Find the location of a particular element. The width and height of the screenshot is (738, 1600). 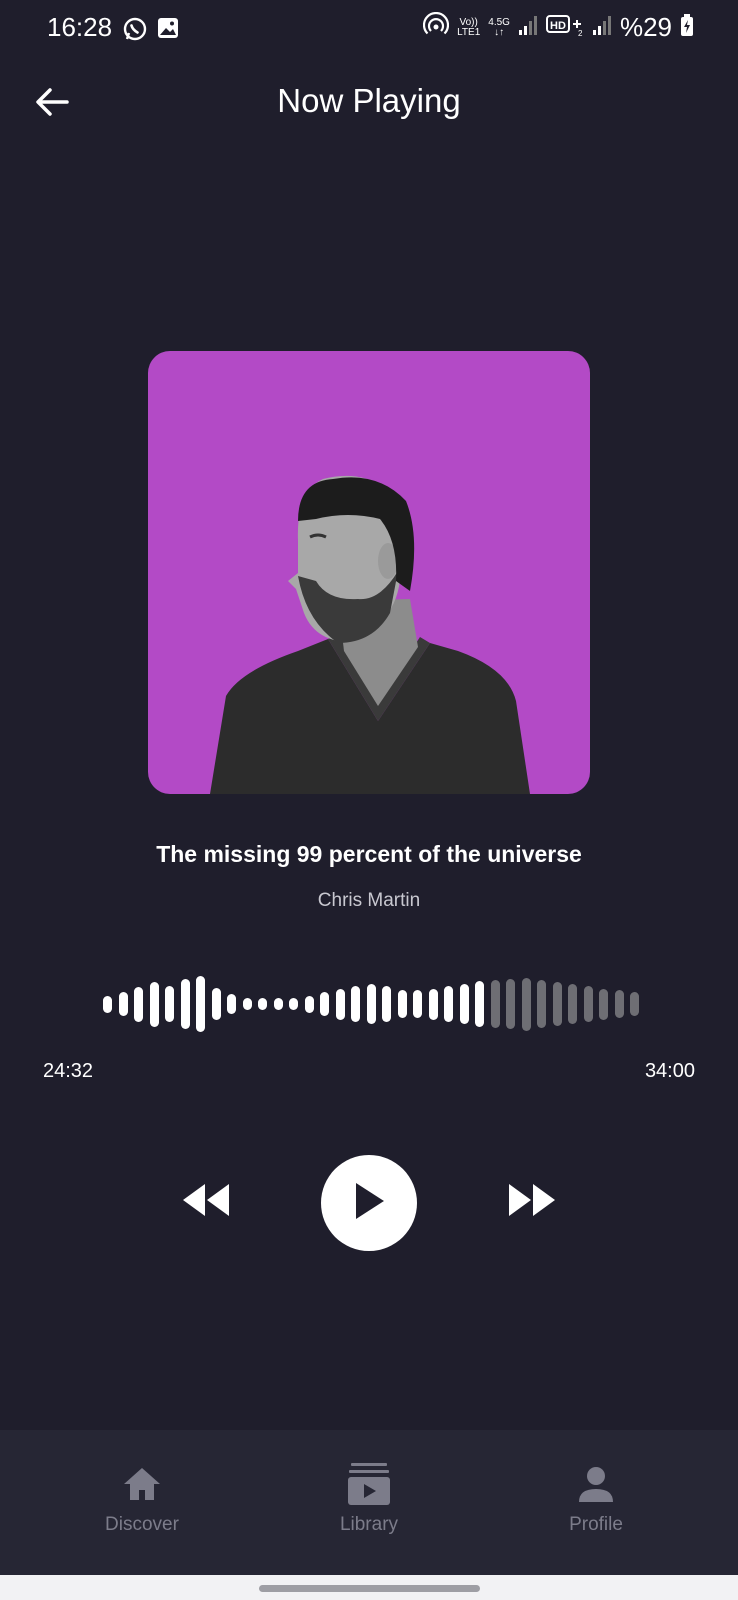

home-icon is located at coordinates (142, 1484).